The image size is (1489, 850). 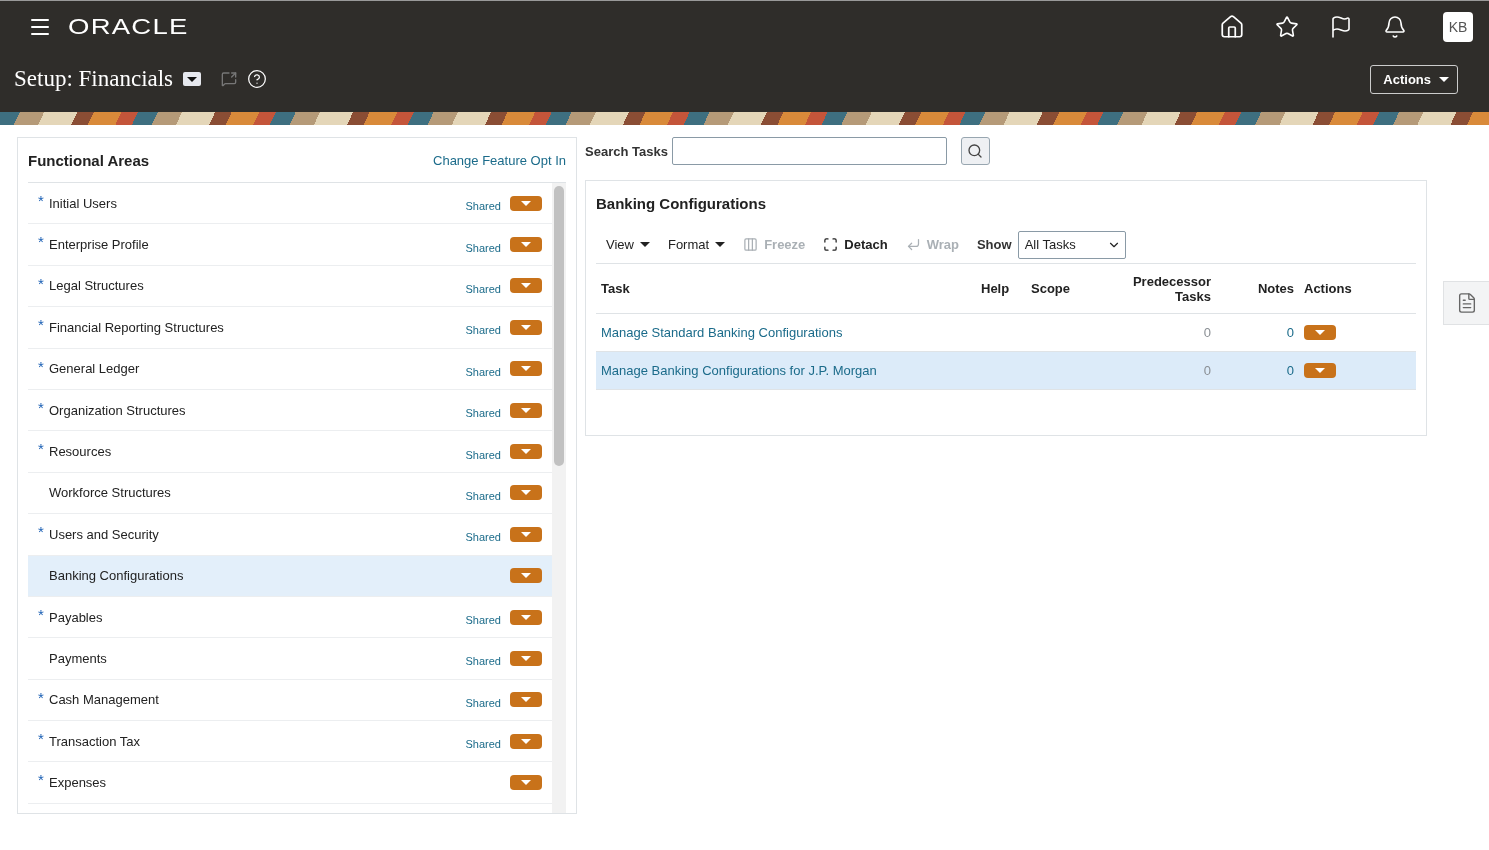 What do you see at coordinates (1466, 303) in the screenshot?
I see `side-panel-button` at bounding box center [1466, 303].